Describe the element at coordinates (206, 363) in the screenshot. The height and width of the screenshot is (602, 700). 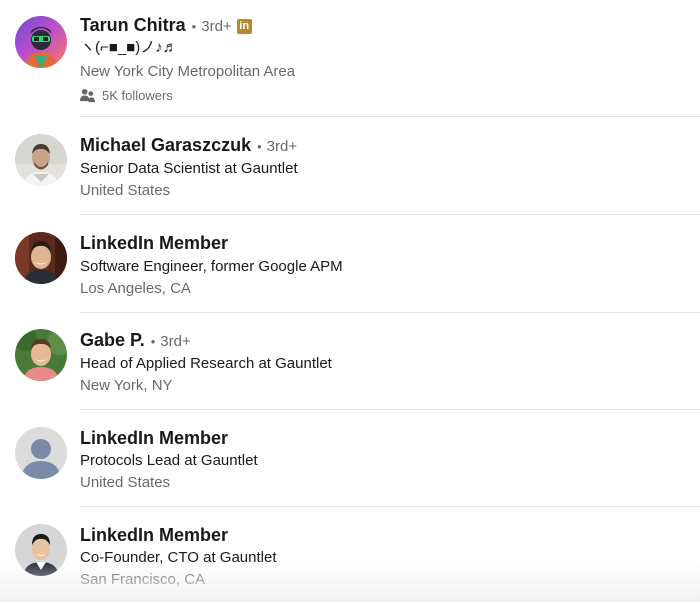
I see `headline: Head of Applied Research at Gauntlet` at that location.